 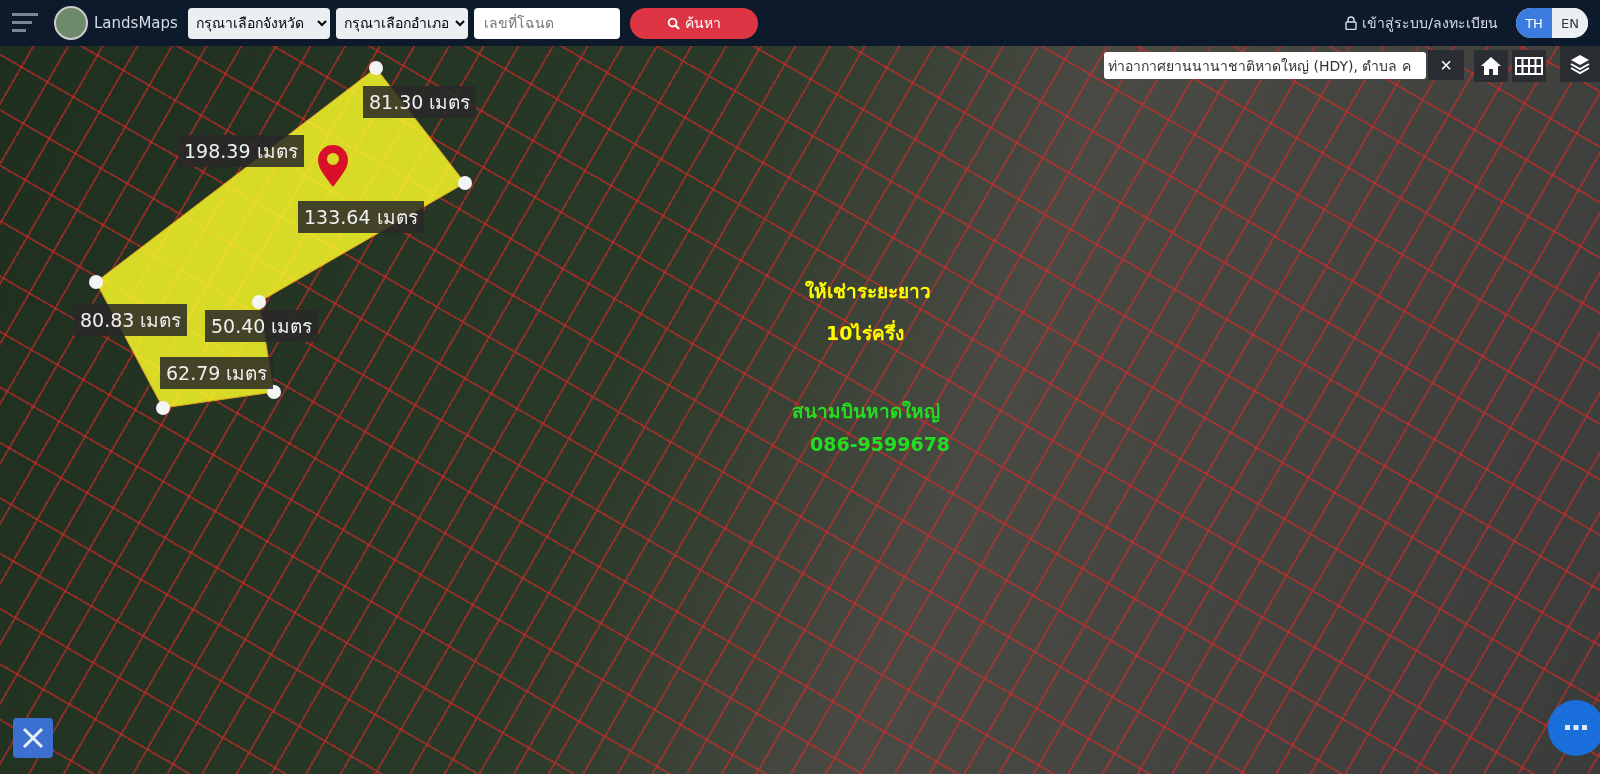 I want to click on distance-label: 62.79 เมตร, so click(x=217, y=373).